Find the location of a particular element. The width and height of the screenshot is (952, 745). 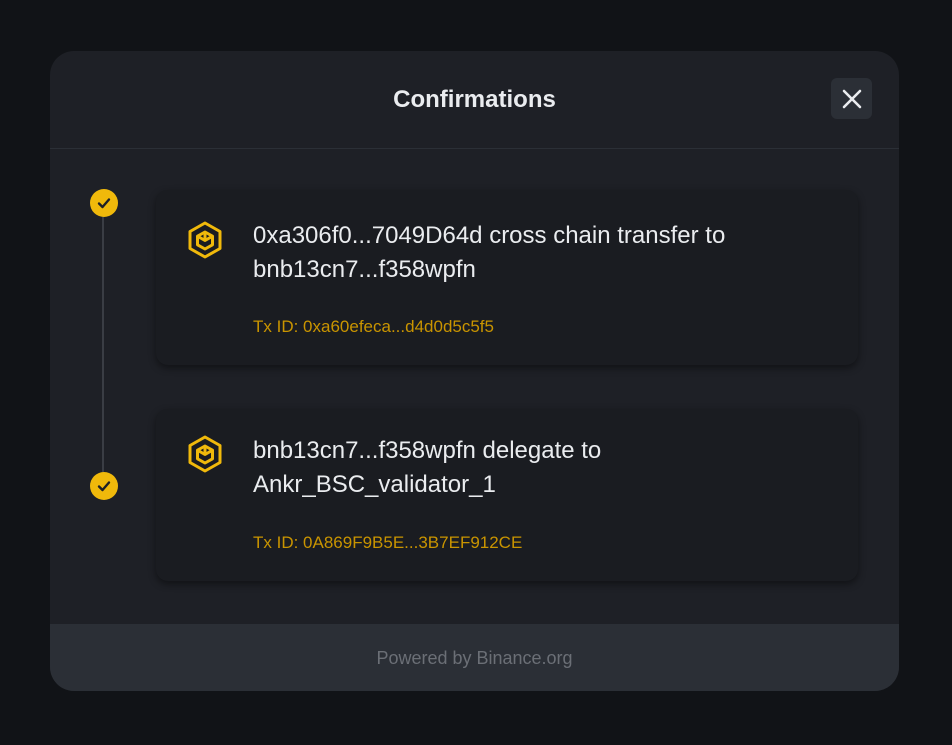

powered-by-text: Powered by Binance.org is located at coordinates (474, 658).